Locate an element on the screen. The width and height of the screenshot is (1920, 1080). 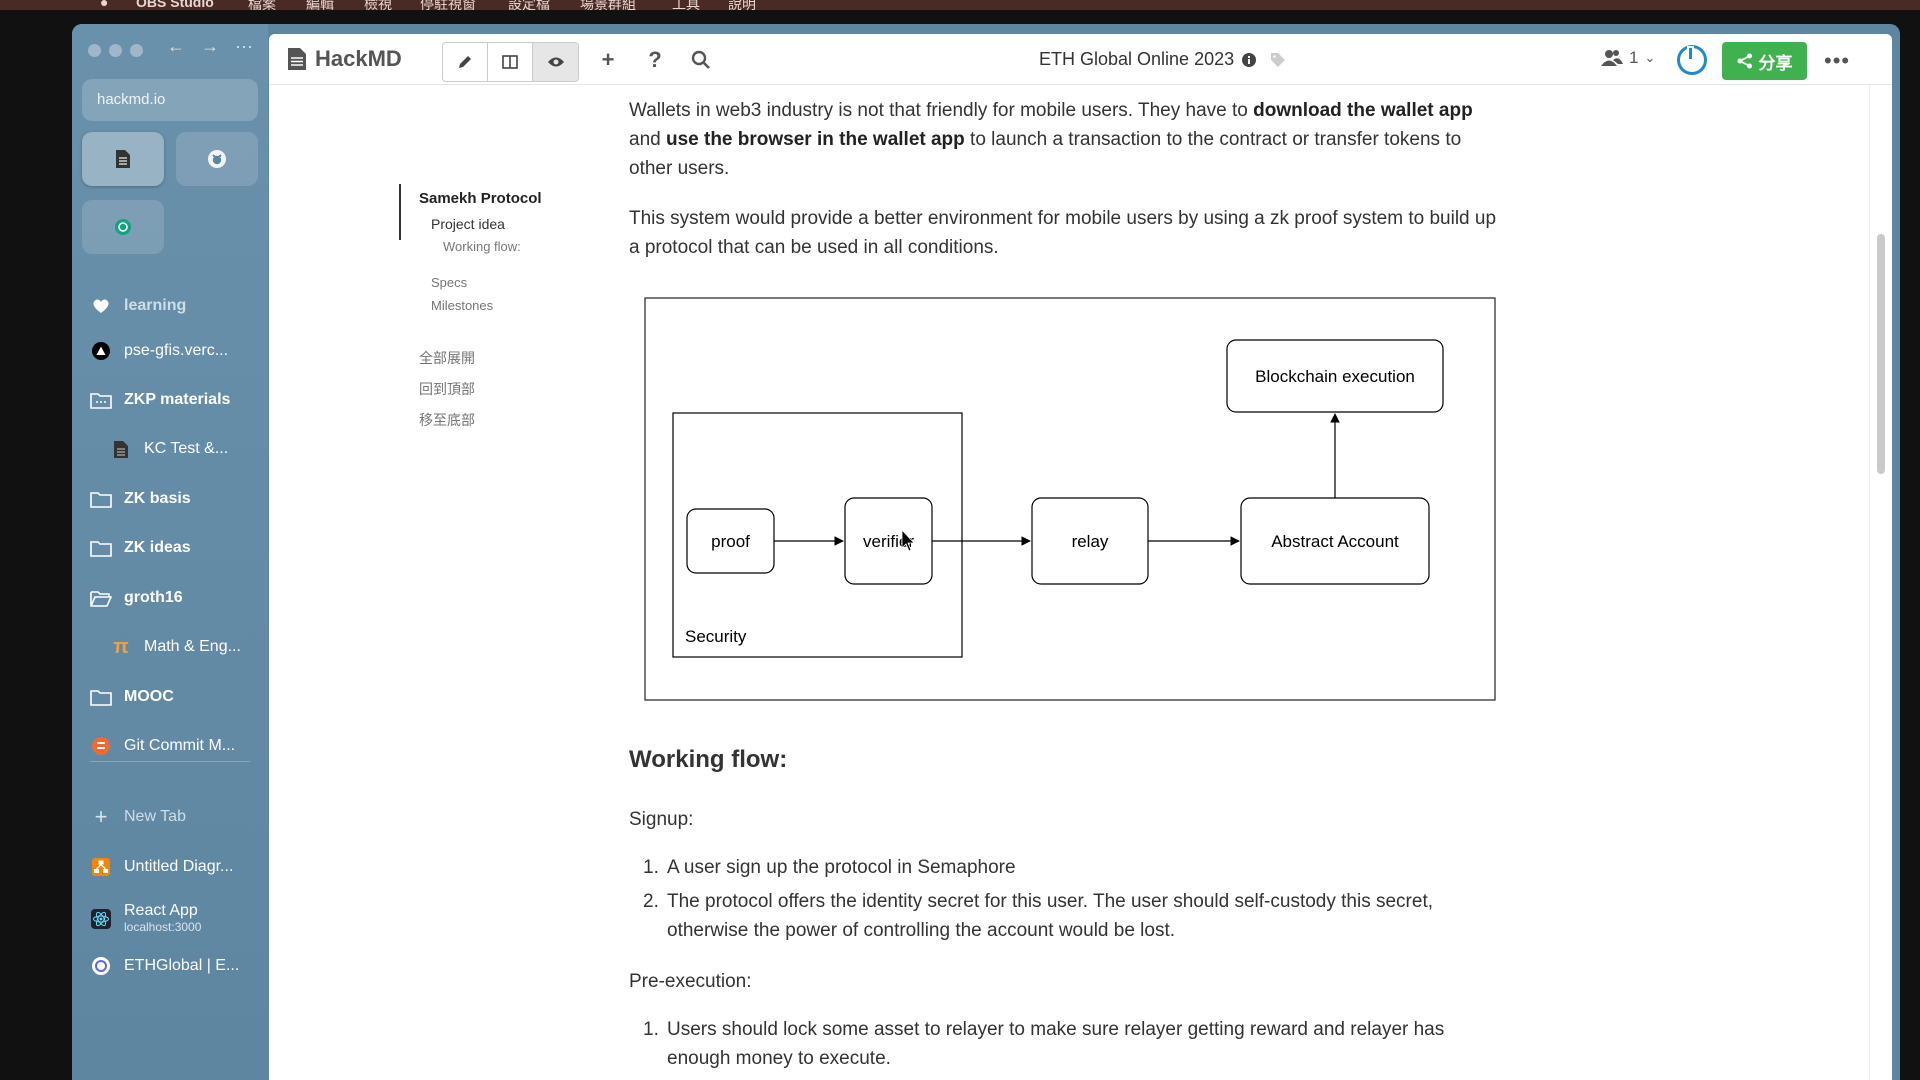
chevron-down-icon: ⌄ is located at coordinates (1650, 57).